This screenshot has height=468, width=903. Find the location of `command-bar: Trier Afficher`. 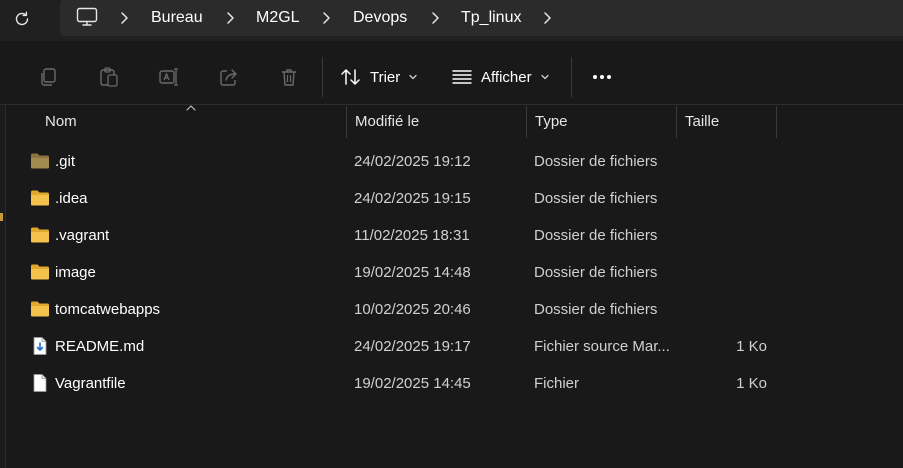

command-bar: Trier Afficher is located at coordinates (451, 73).